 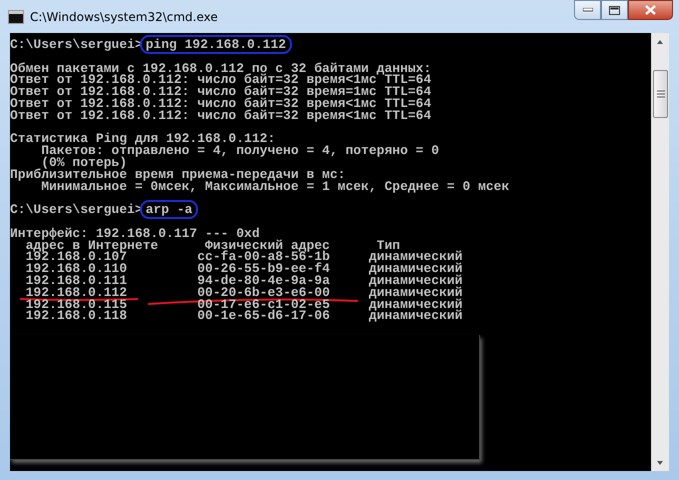 I want to click on output-line: Интерфейс: 192.168.0.117 --- 0xd, so click(x=135, y=233).